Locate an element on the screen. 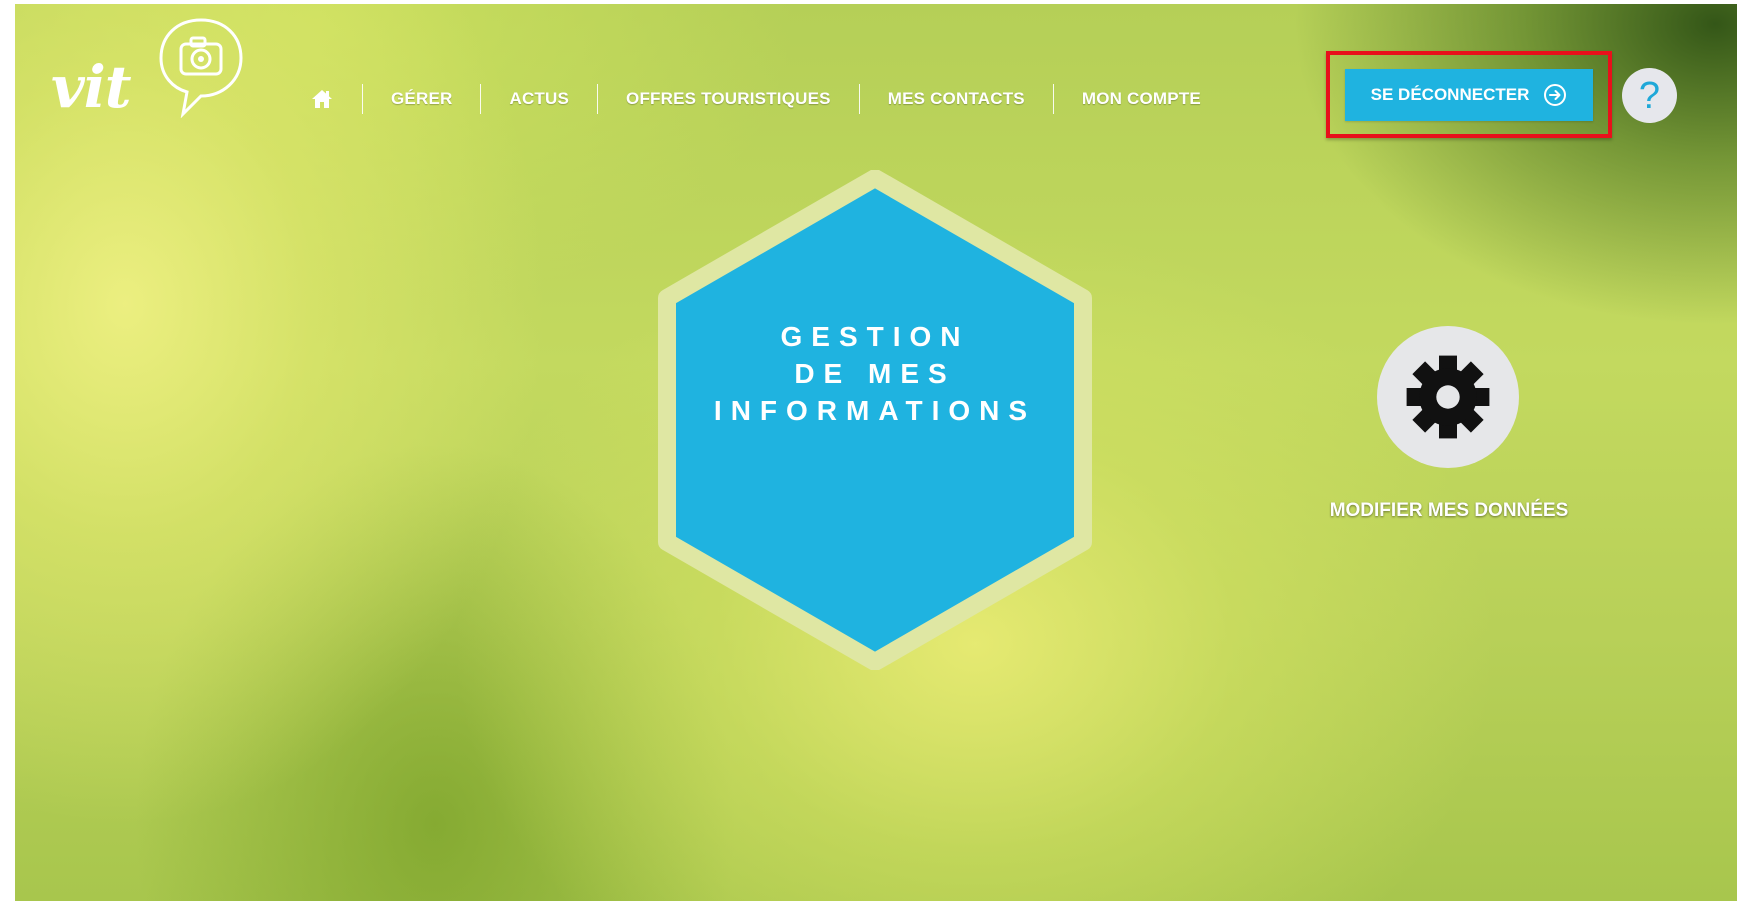 This screenshot has height=901, width=1737. logo-text: vit is located at coordinates (91, 87).